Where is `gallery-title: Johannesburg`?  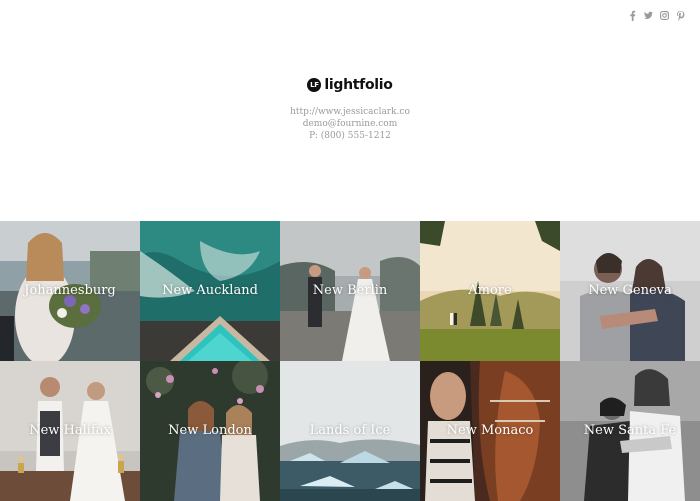 gallery-title: Johannesburg is located at coordinates (70, 290).